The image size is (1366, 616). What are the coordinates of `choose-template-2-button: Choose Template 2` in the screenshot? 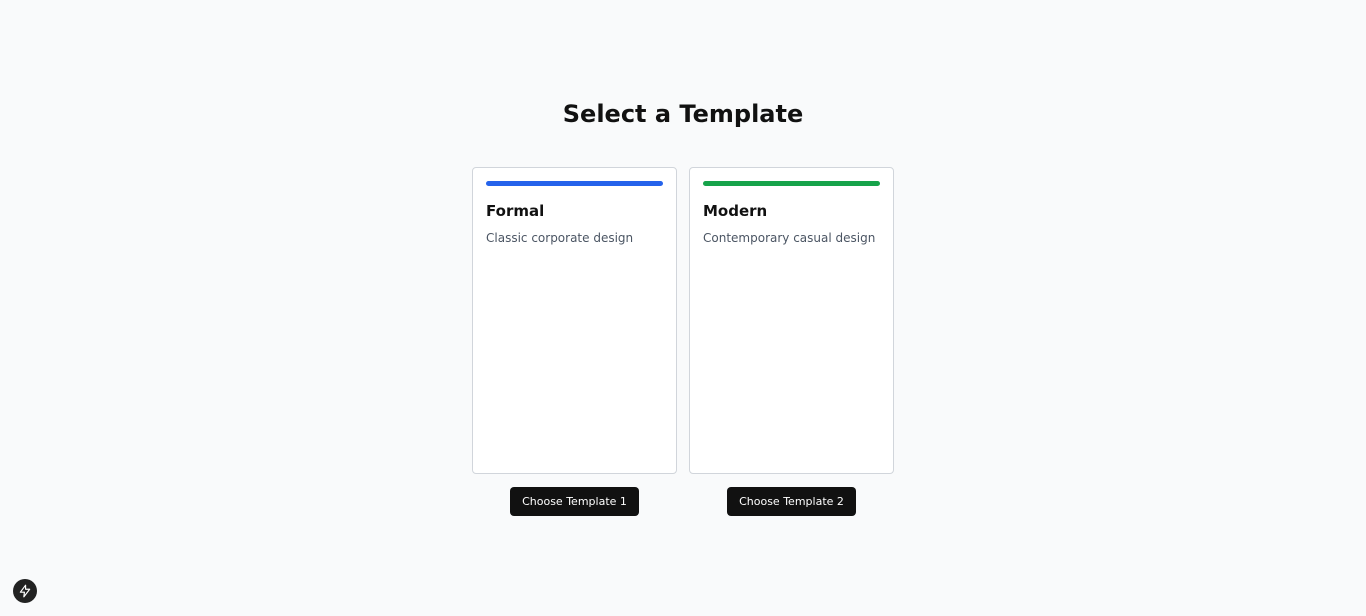 It's located at (791, 501).